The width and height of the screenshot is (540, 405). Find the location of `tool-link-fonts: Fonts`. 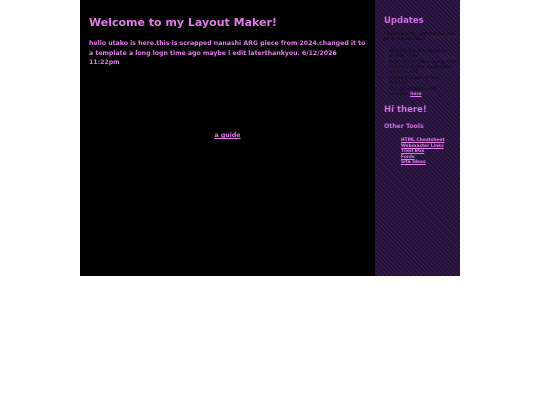

tool-link-fonts: Fonts is located at coordinates (408, 157).